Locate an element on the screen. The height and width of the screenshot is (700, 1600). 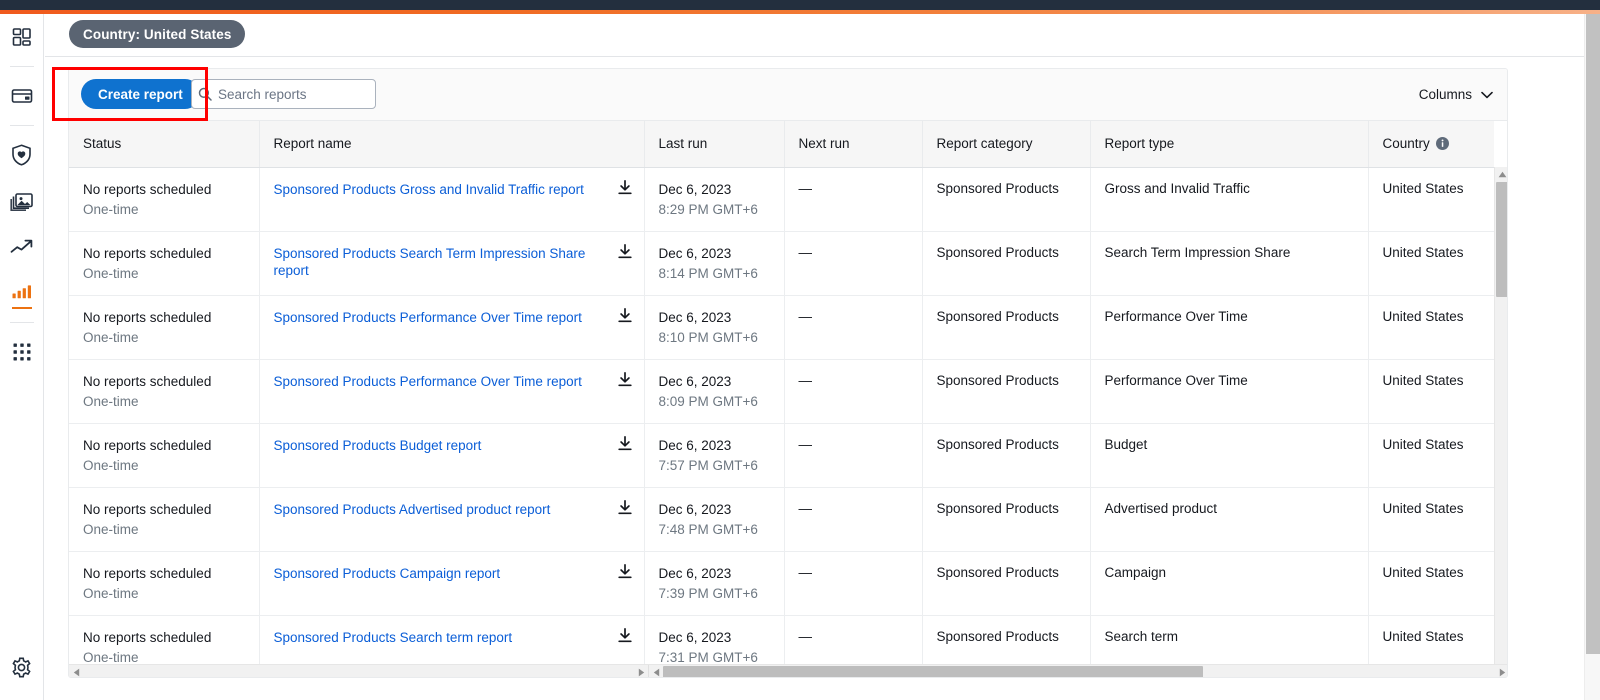
report-name-link: Sponsored Products Campaign report is located at coordinates (387, 573).